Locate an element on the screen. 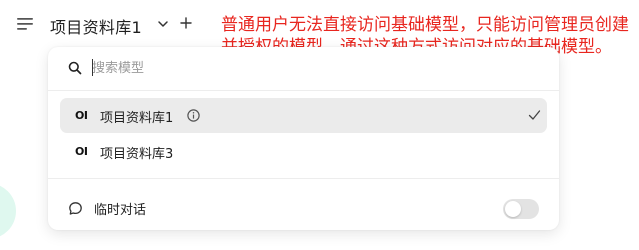 The image size is (639, 250). chat-bubble-icon is located at coordinates (75, 208).